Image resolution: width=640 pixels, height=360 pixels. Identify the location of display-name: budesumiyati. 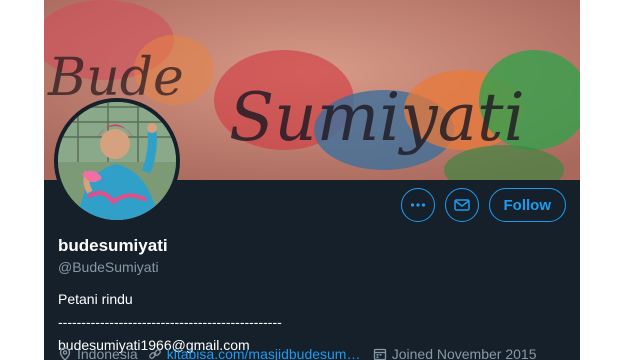
(113, 245).